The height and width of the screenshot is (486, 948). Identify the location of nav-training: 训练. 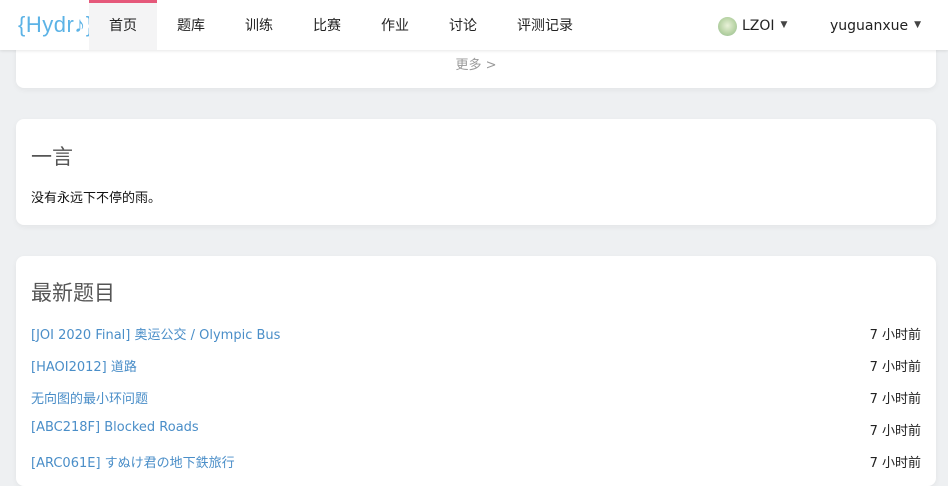
(259, 25).